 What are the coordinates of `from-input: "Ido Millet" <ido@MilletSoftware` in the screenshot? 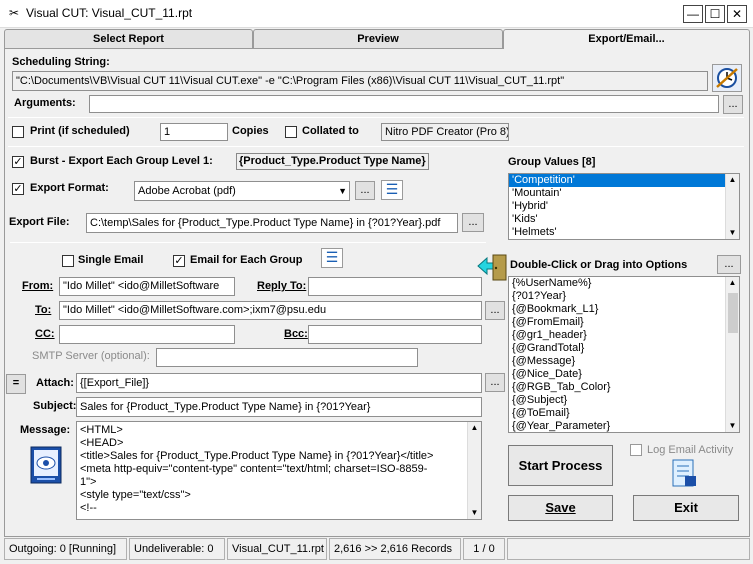 It's located at (147, 286).